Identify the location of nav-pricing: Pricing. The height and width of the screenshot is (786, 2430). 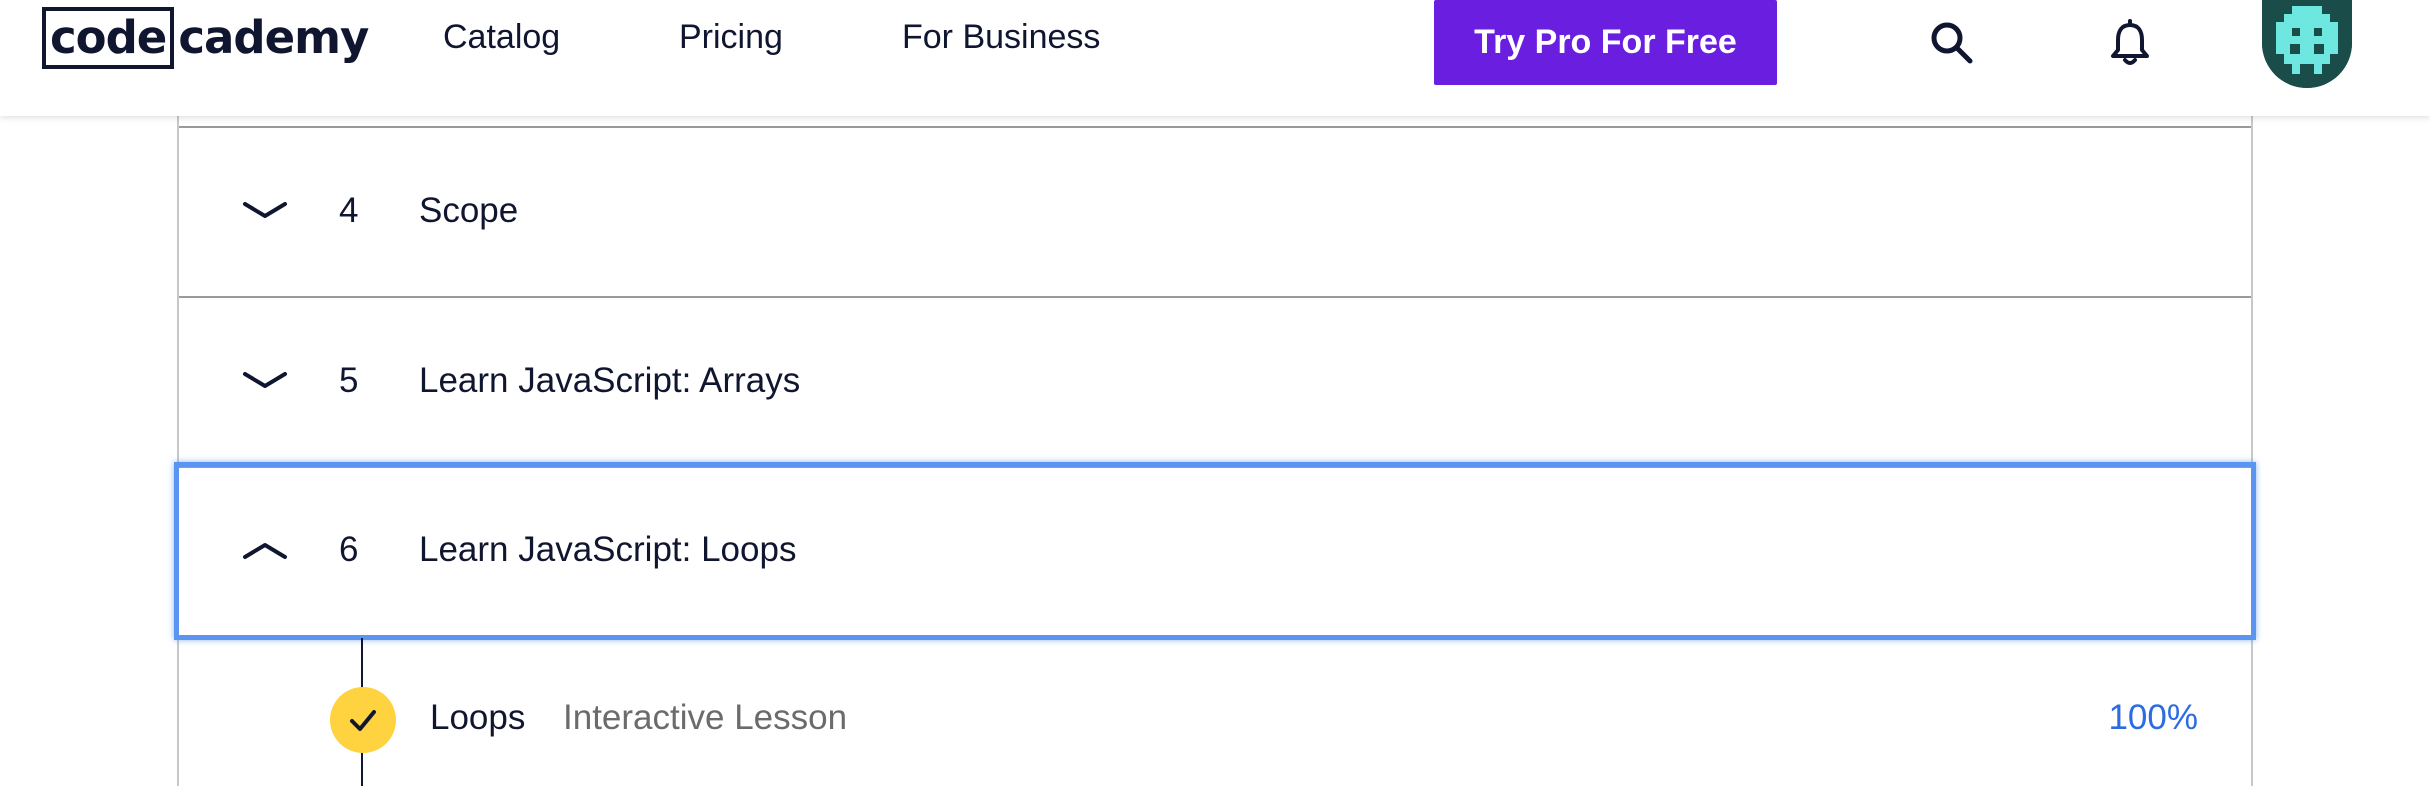
(731, 37).